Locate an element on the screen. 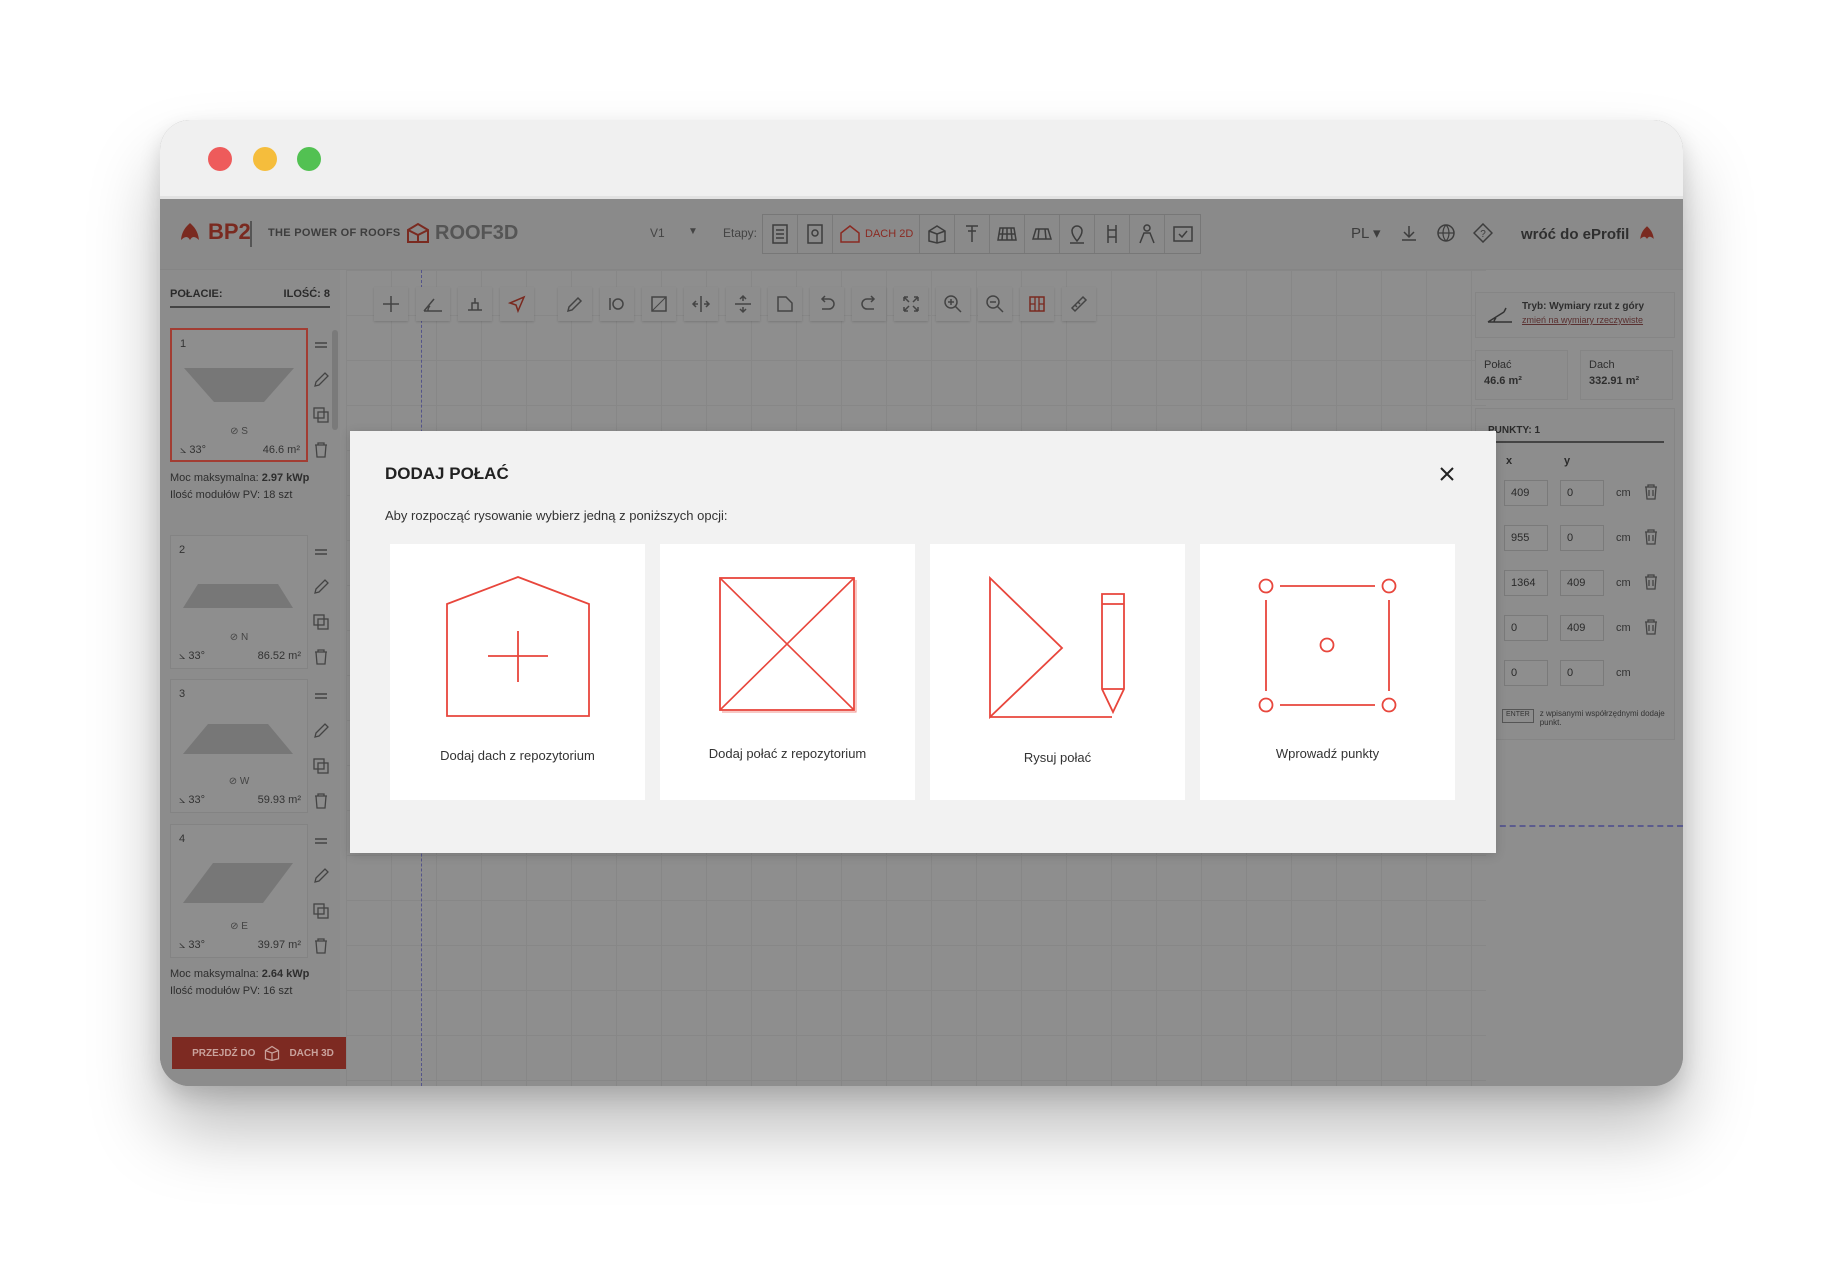 The image size is (1836, 1281). crop-square-icon is located at coordinates (659, 304).